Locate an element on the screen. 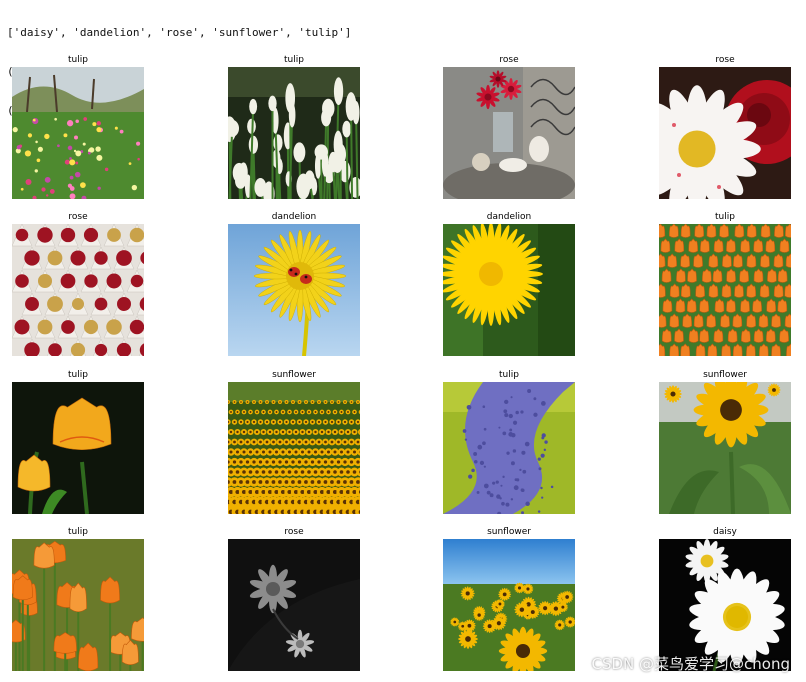 The width and height of the screenshot is (806, 682). watermark-text: CSDN @菜鸟爱学习@chong is located at coordinates (691, 664).